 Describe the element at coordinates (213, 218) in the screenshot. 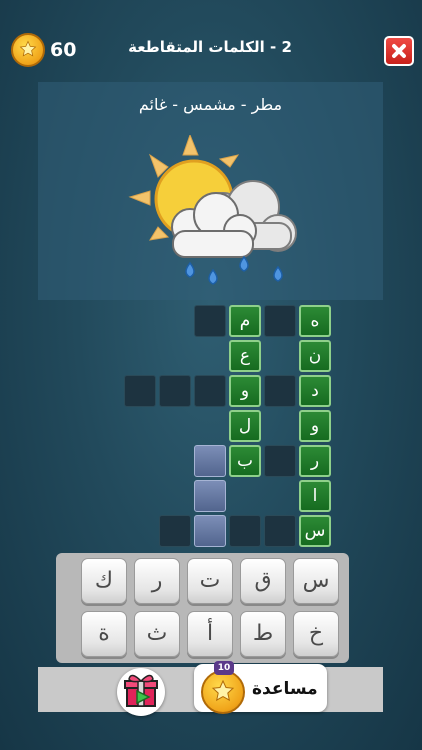

I see `weather-image` at that location.